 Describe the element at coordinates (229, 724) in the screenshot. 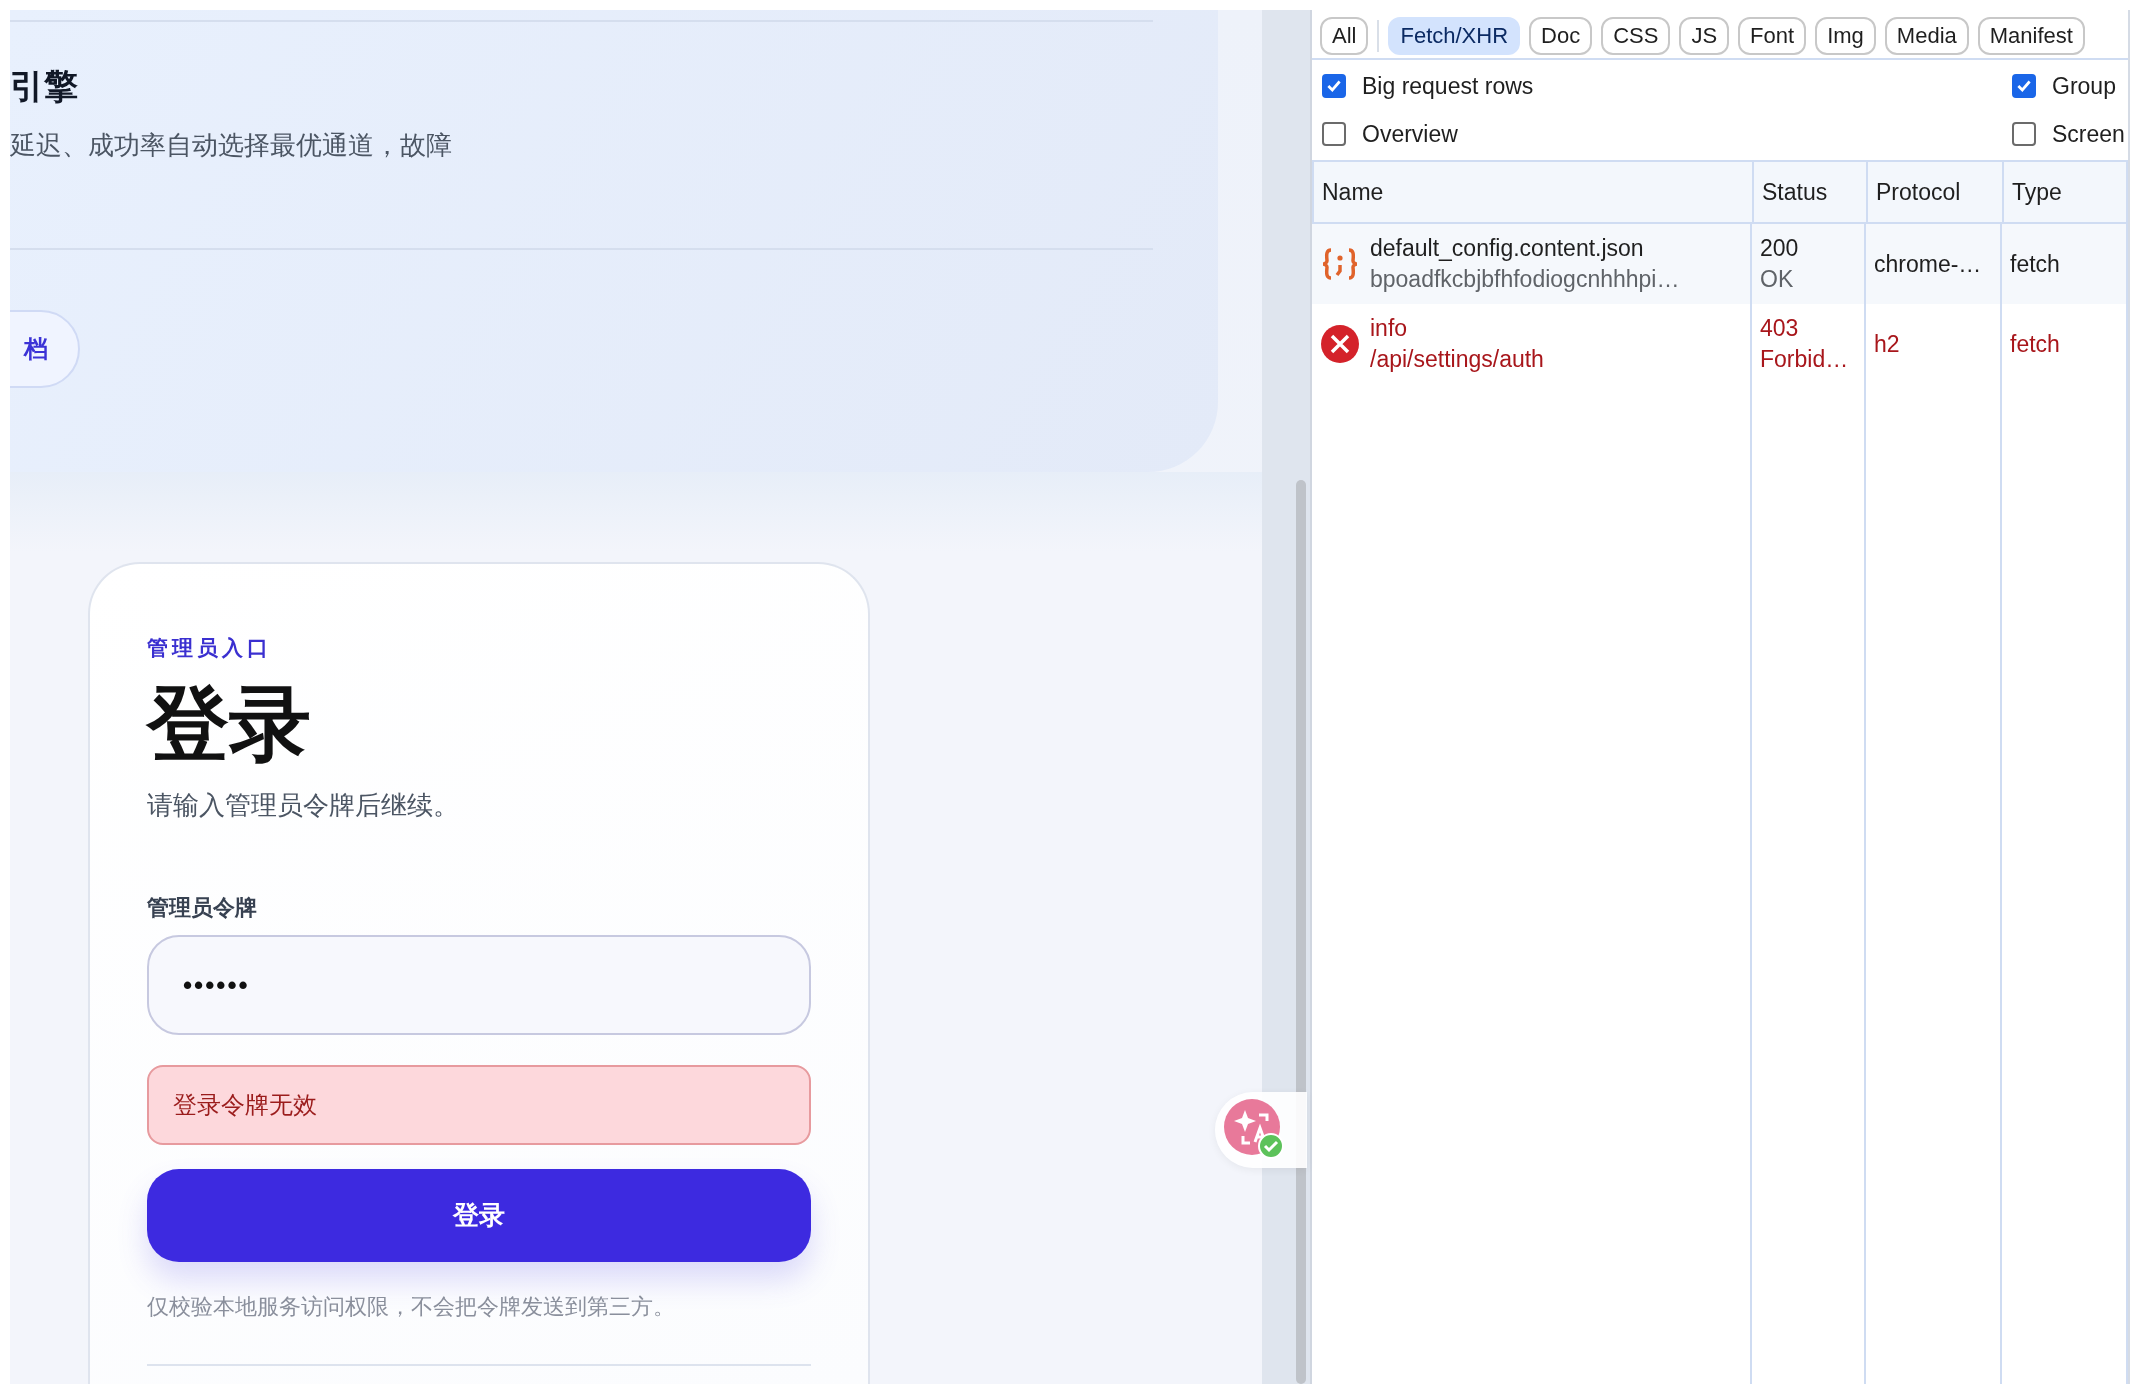

I see `login-title: 登录` at that location.